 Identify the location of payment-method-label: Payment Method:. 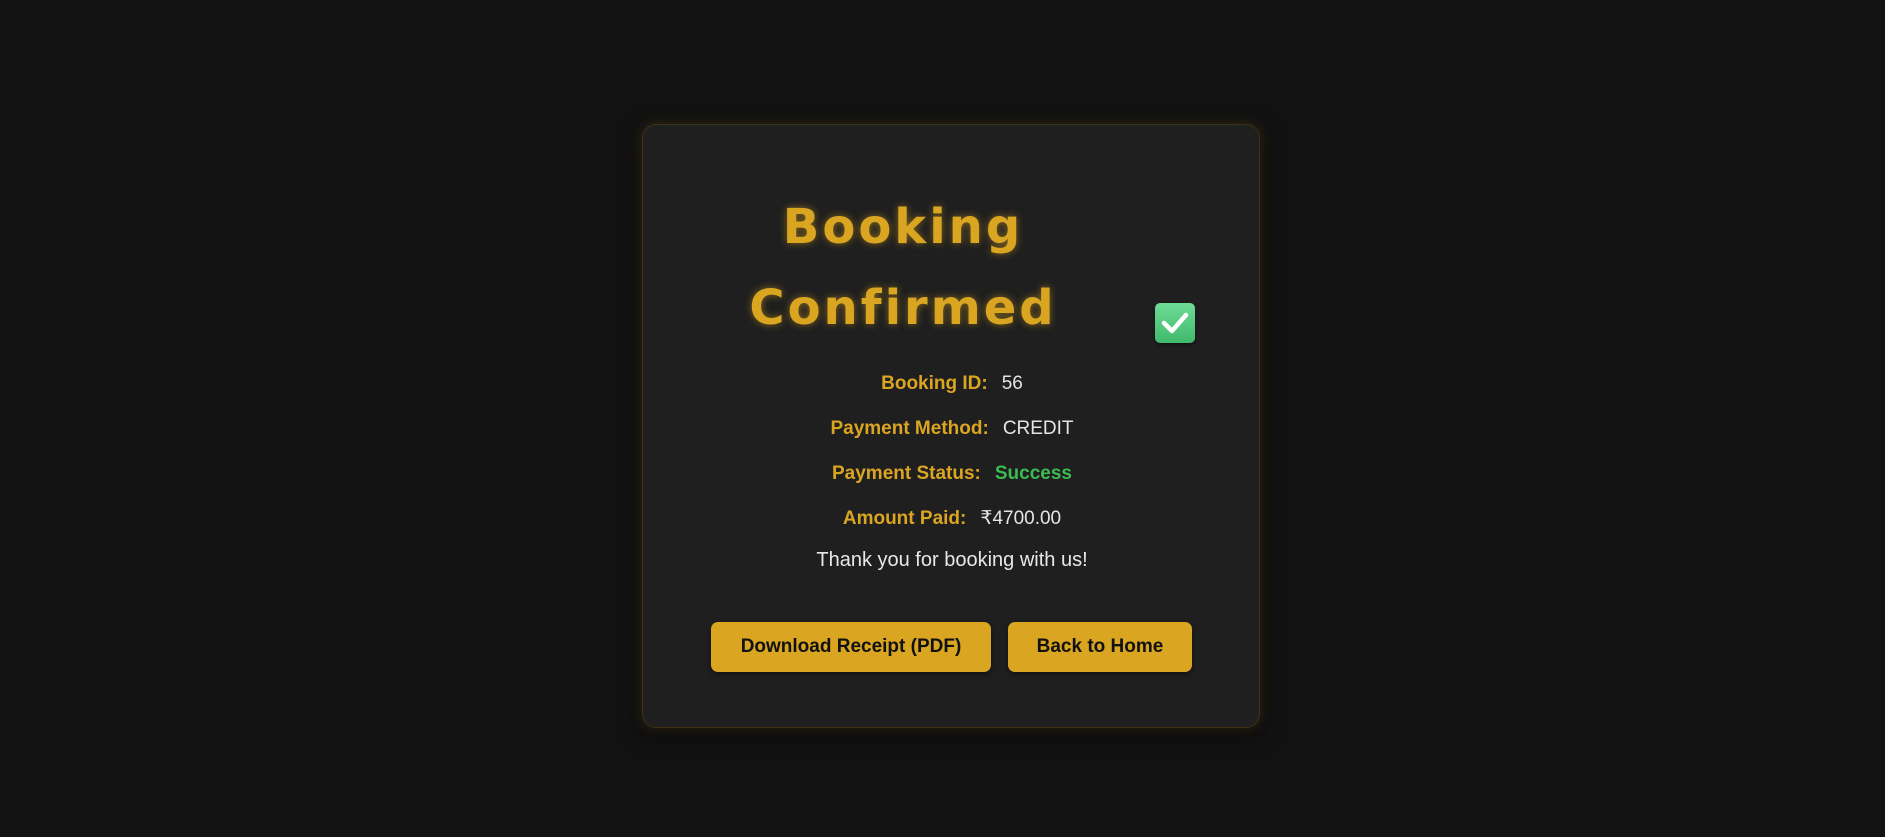
(909, 428).